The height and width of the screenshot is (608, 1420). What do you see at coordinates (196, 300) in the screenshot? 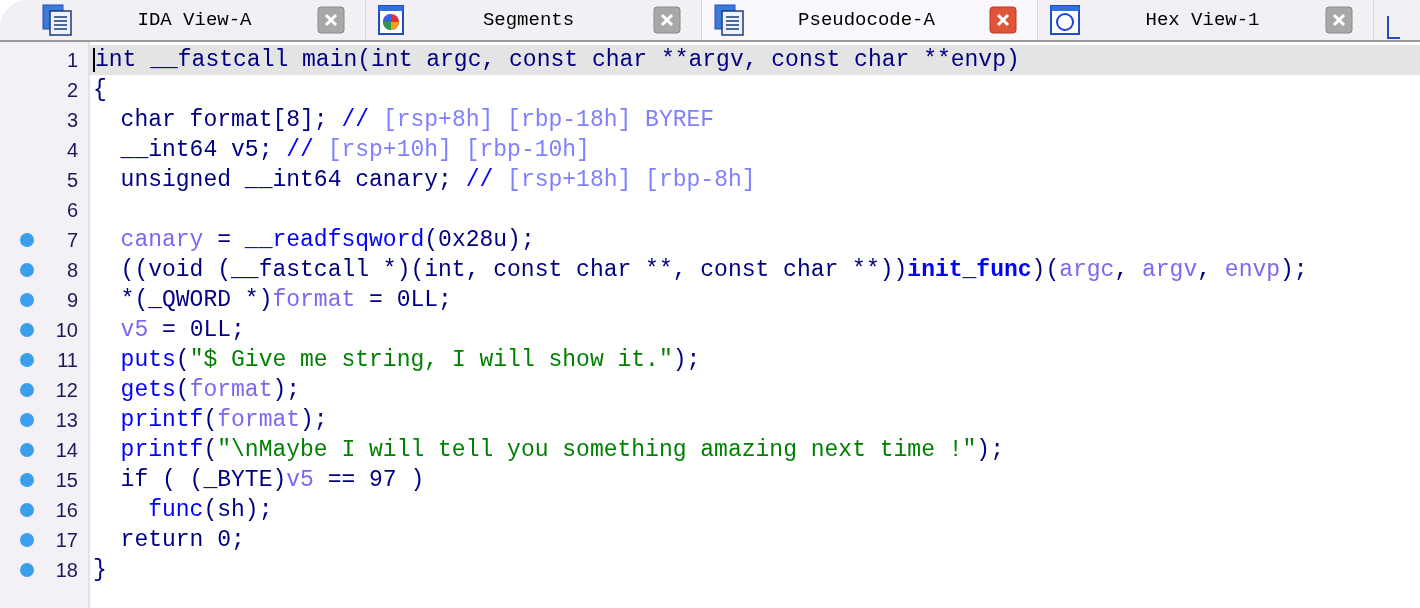
I see `code-token: *(_QWORD *)` at bounding box center [196, 300].